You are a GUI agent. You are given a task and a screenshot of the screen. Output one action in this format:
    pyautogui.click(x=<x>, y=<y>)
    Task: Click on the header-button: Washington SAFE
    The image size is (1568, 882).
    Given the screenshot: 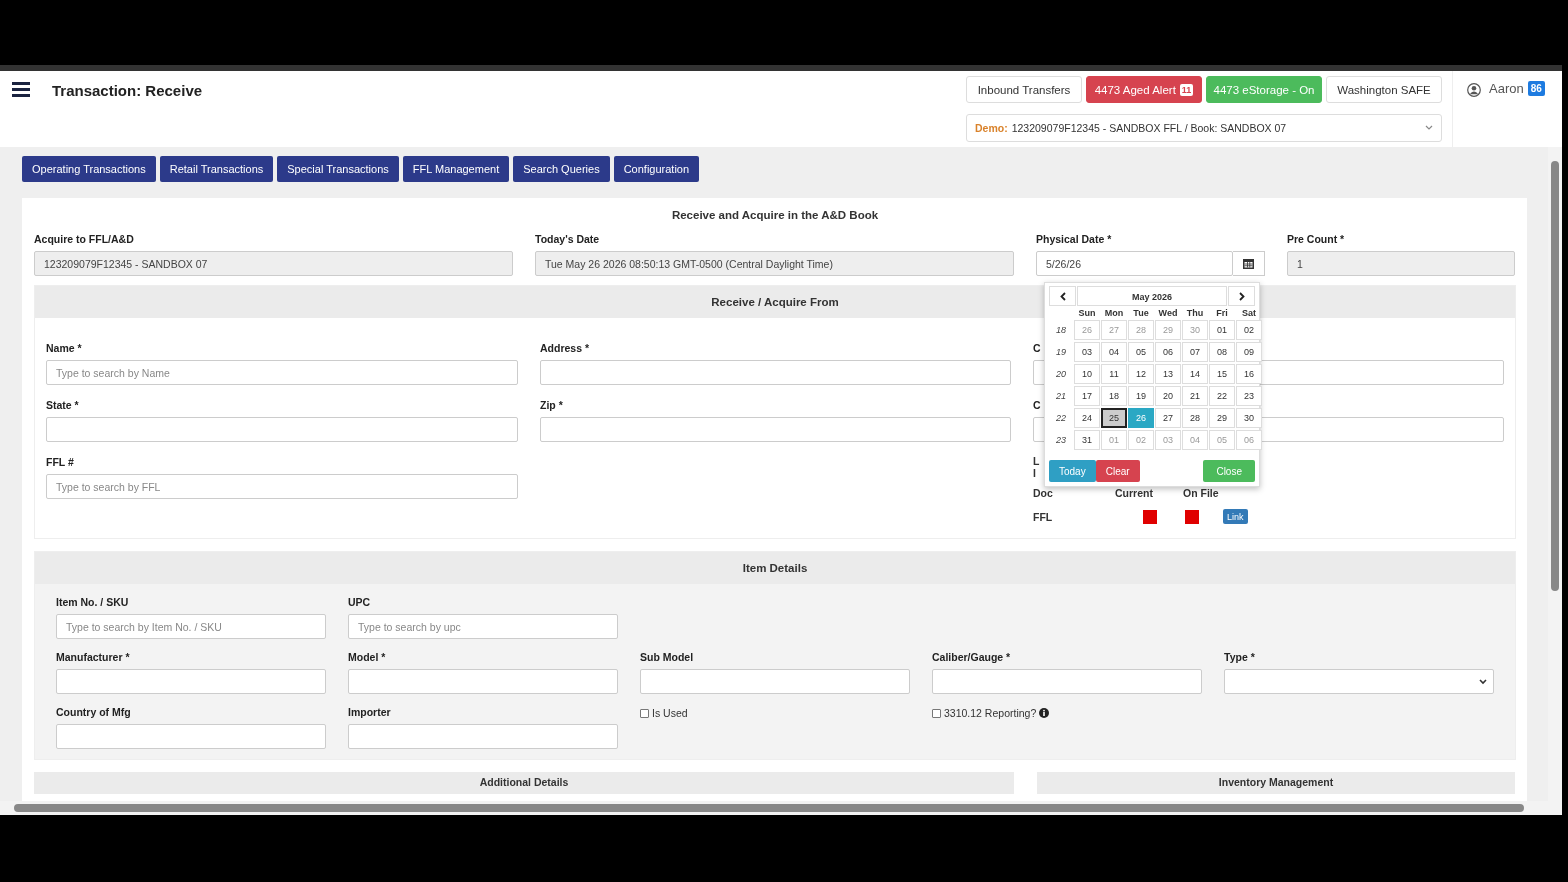 What is the action you would take?
    pyautogui.click(x=1384, y=89)
    